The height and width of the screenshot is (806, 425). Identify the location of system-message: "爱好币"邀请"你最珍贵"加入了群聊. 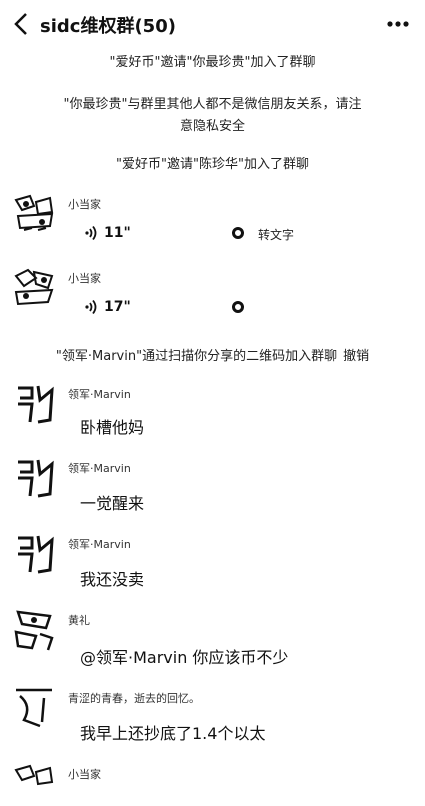
(212, 62).